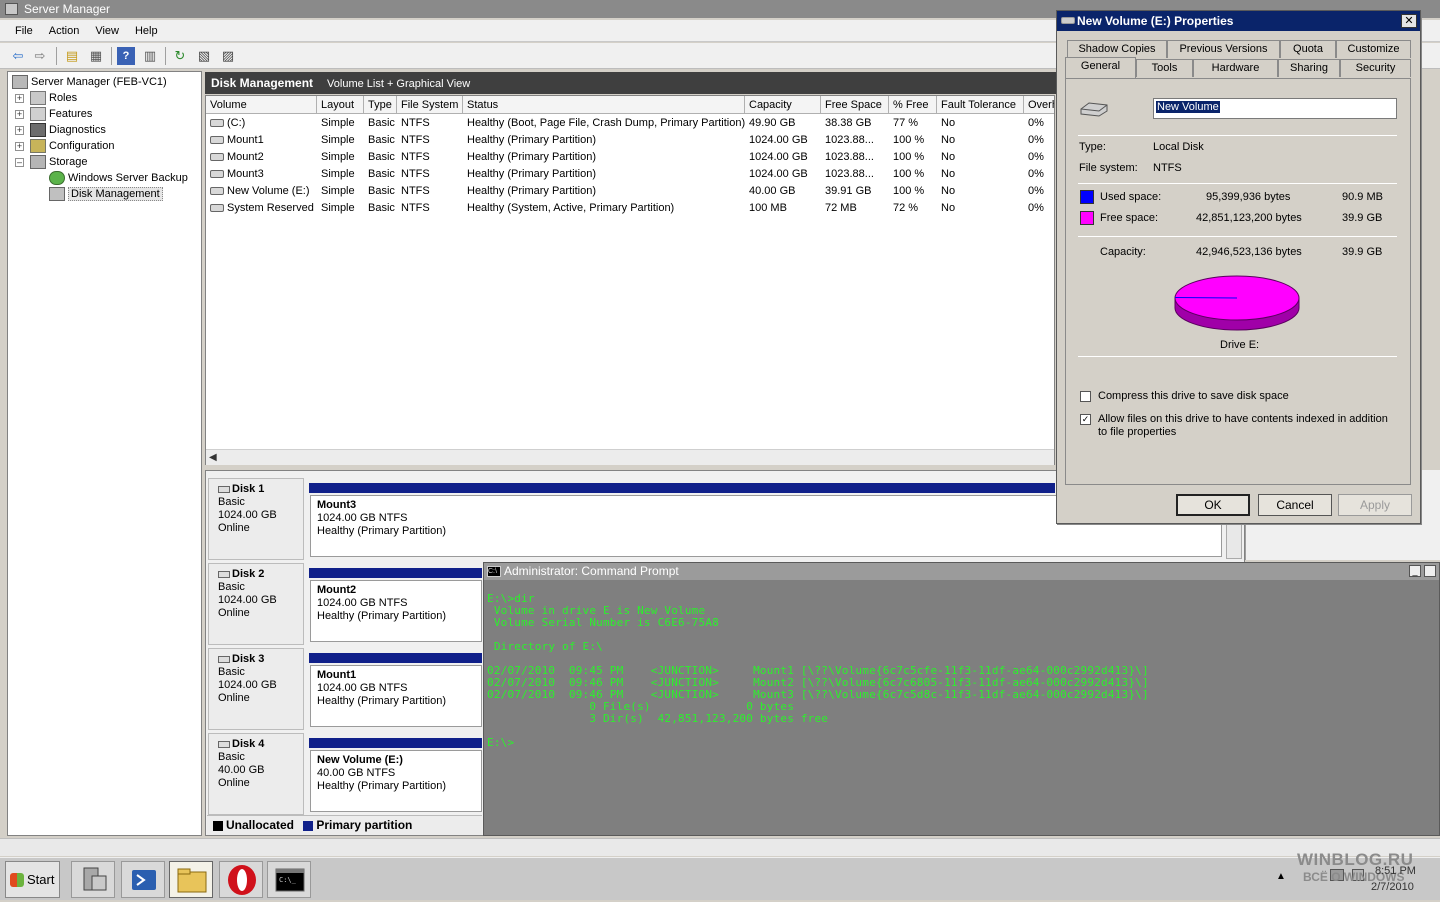  I want to click on tab-shadow-copies: Shadow Copies, so click(1117, 49).